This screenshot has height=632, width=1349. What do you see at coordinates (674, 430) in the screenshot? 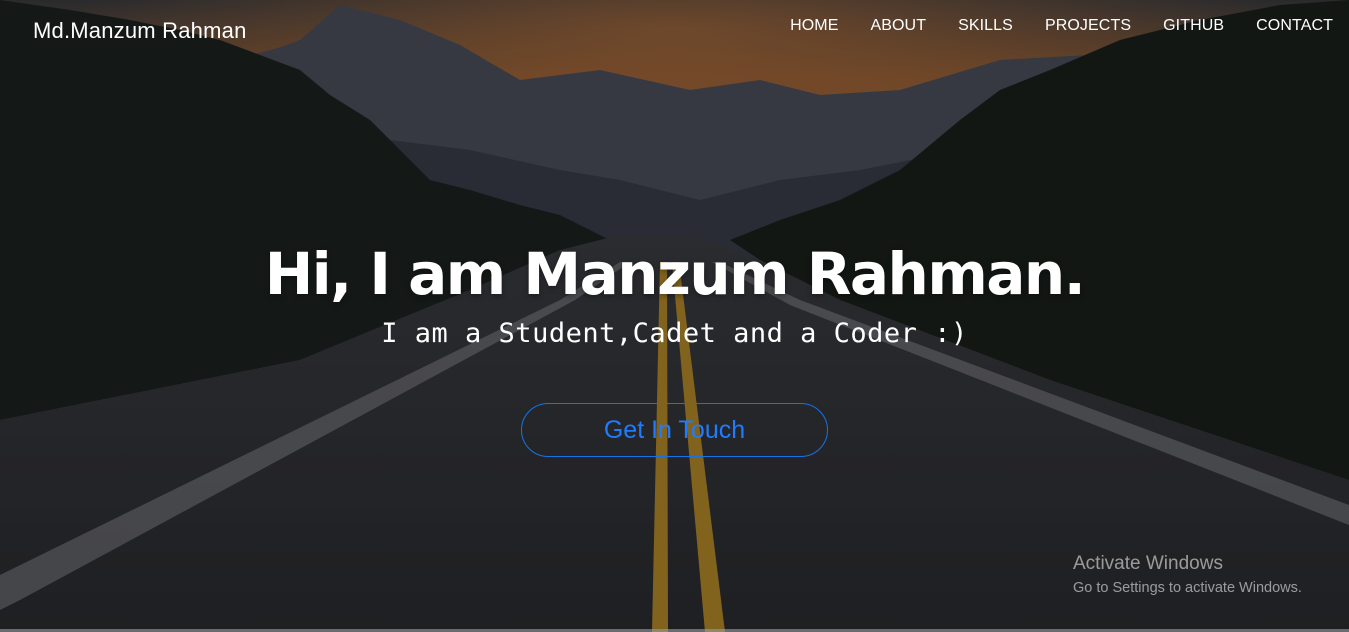
I see `get-in-touch-button: Get In Touch` at bounding box center [674, 430].